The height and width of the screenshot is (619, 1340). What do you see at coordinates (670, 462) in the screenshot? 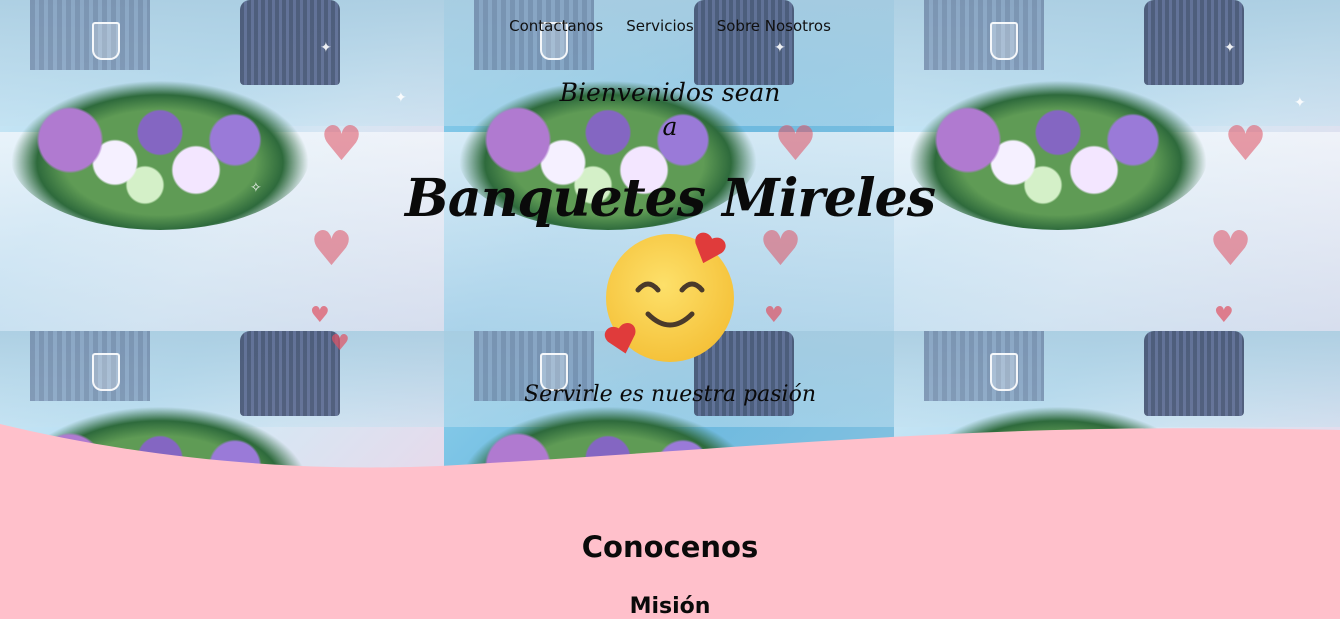
I see `wave-divider` at bounding box center [670, 462].